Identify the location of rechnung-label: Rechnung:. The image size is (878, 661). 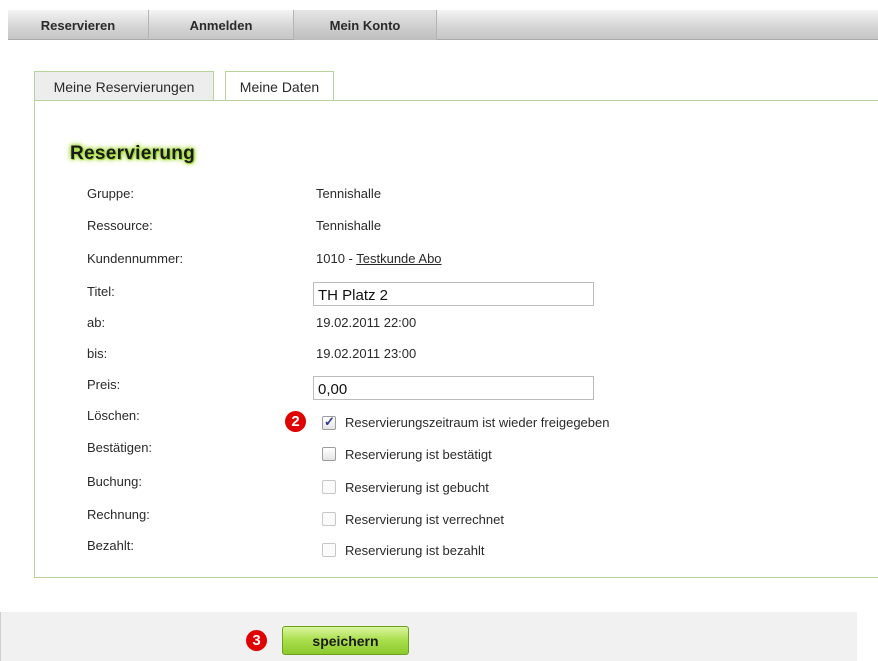
(118, 514).